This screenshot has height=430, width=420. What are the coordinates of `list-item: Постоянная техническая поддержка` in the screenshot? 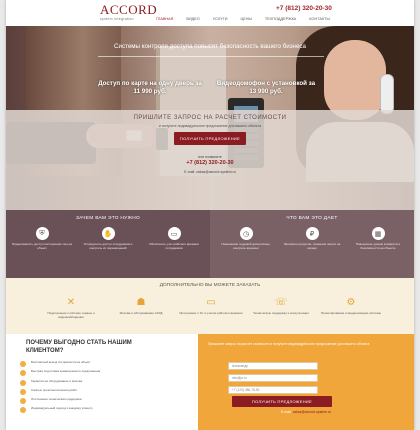 It's located at (106, 401).